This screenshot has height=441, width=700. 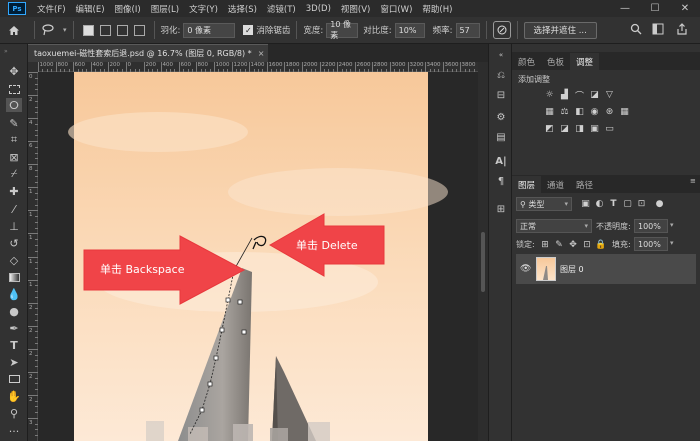 I want to click on menu-type: 文字(Y), so click(x=203, y=9).